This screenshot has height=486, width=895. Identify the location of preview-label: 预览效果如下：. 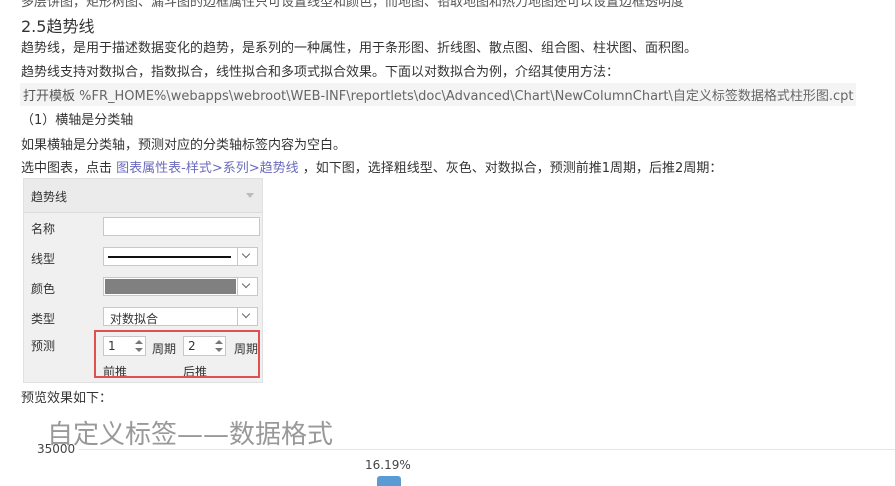
(67, 398).